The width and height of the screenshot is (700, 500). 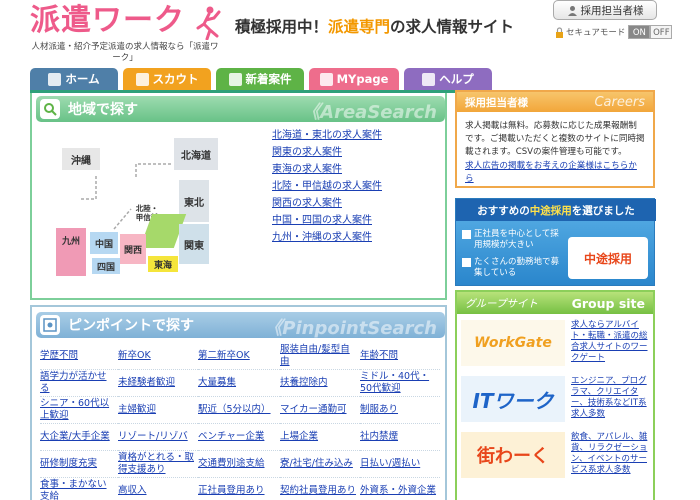 I want to click on pinpoint-link: 扶養控除内, so click(x=304, y=383).